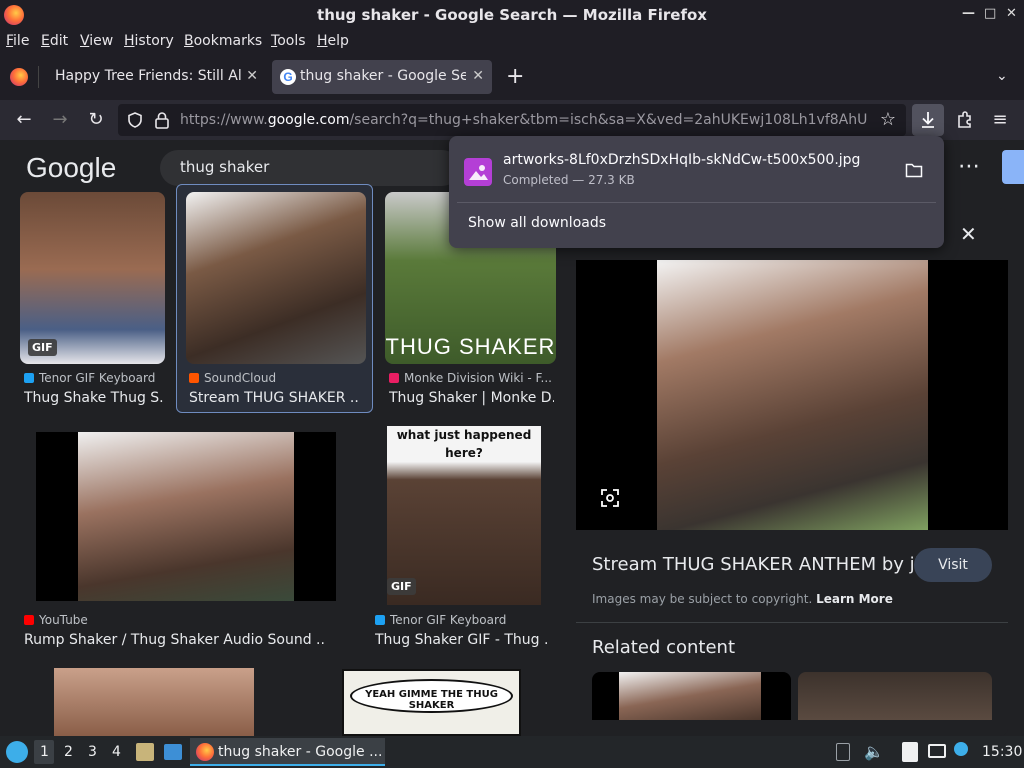 This screenshot has height=768, width=1024. I want to click on learn-more-link: Learn More, so click(854, 599).